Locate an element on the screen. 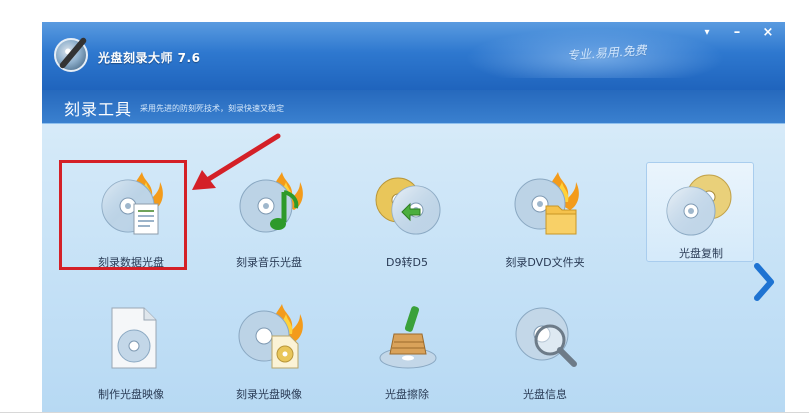 The width and height of the screenshot is (809, 419). disc-image-create-icon is located at coordinates (134, 338).